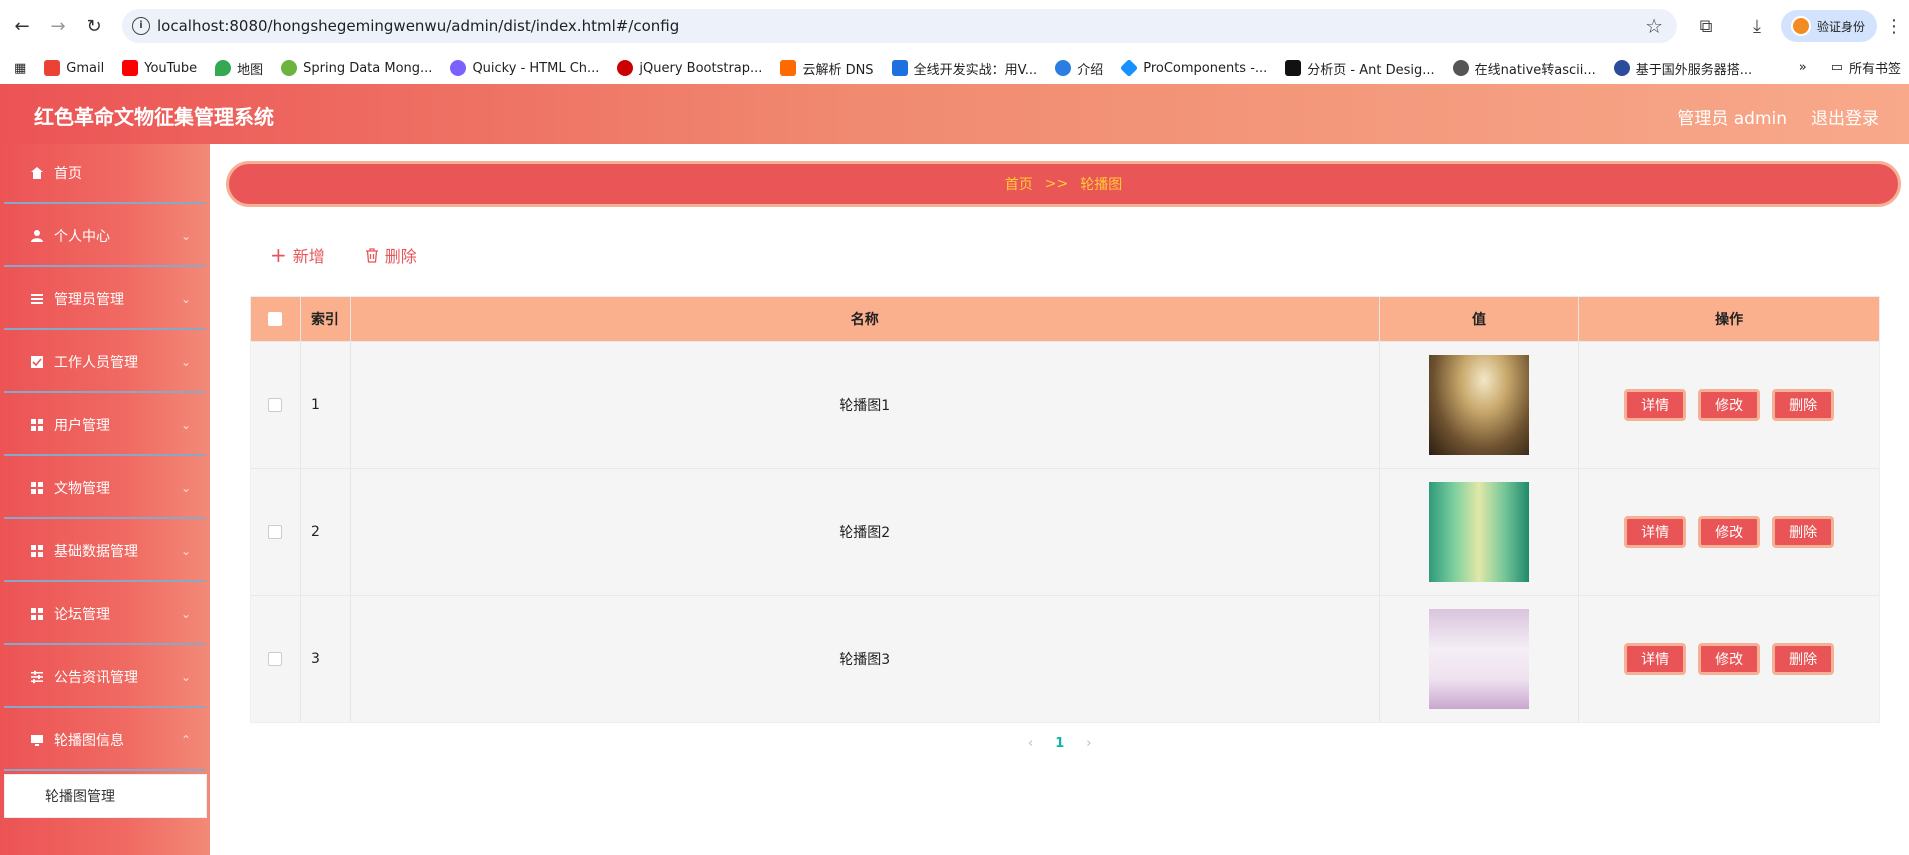 The image size is (1909, 855). Describe the element at coordinates (838, 70) in the screenshot. I see `bookmark-label: 云解析 DNS` at that location.